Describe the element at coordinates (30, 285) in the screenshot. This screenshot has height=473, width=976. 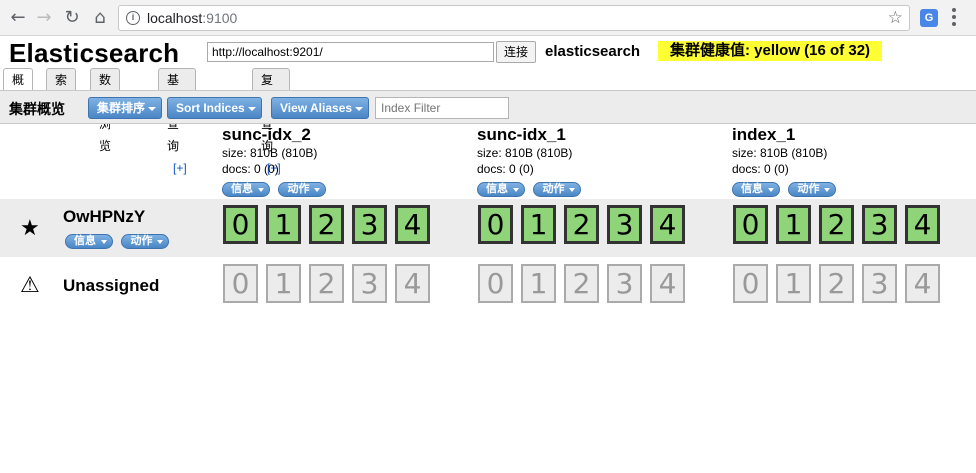
I see `warning-icon: ⚠` at that location.